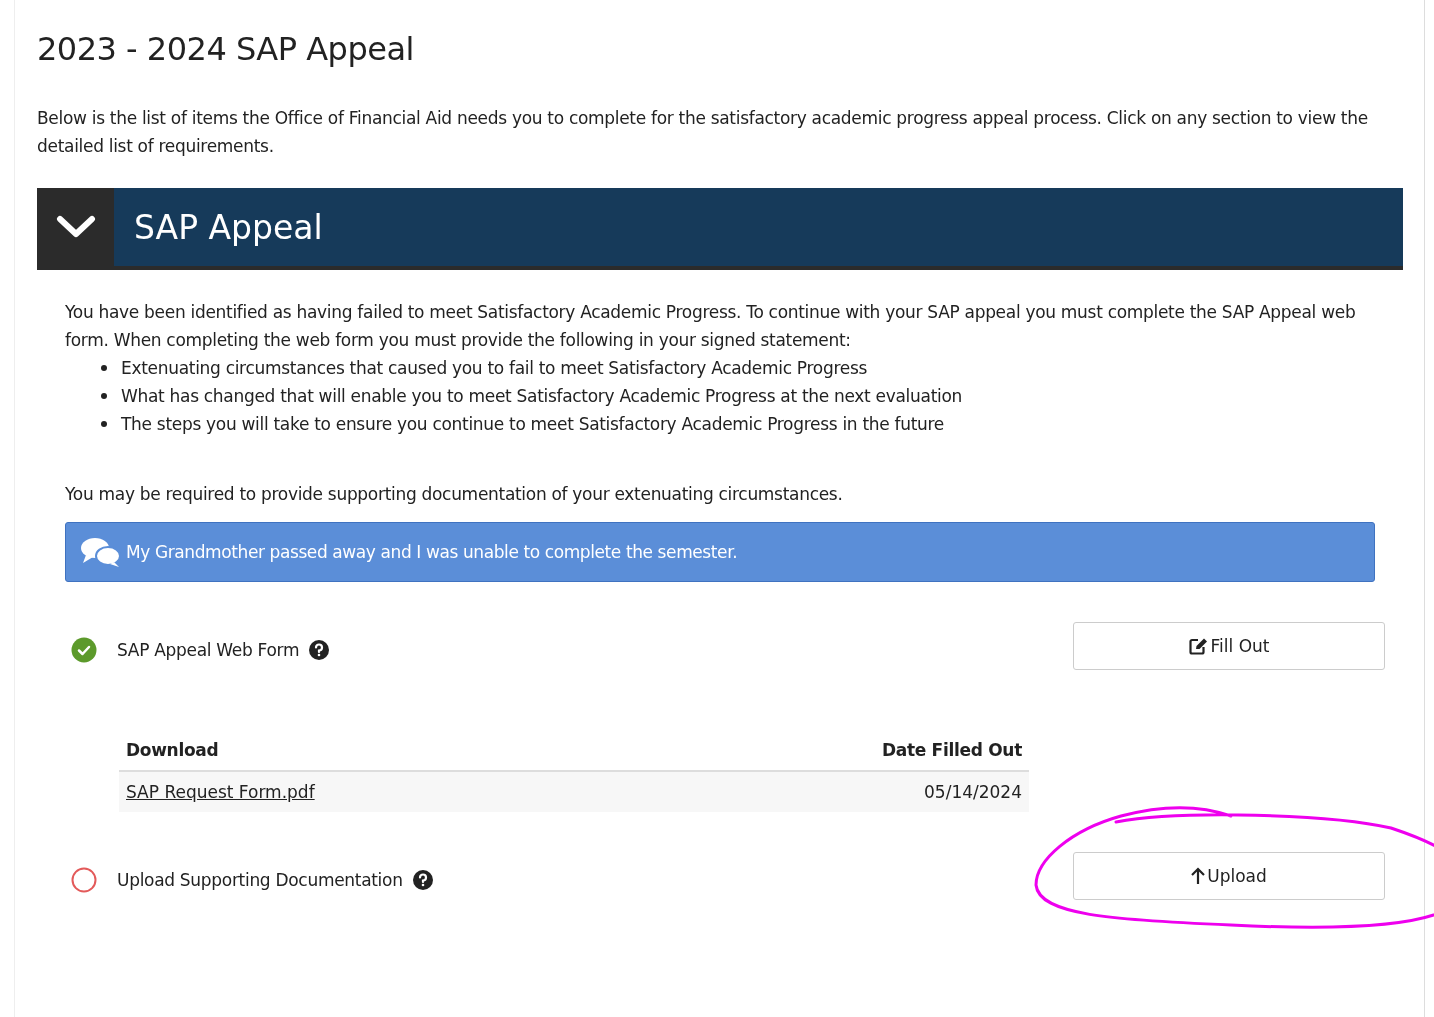 This screenshot has height=1017, width=1434. I want to click on upload-button: Upload, so click(1229, 876).